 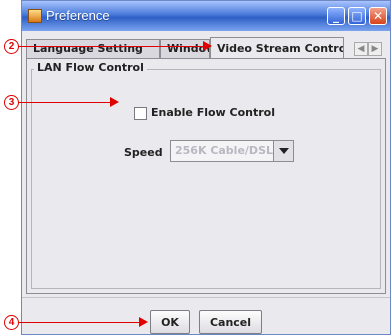 What do you see at coordinates (90, 67) in the screenshot?
I see `group-title: LAN Flow Control` at bounding box center [90, 67].